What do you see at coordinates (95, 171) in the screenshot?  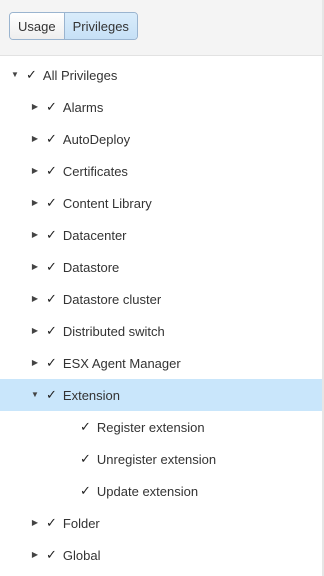 I see `tree-node-label: Certificates` at bounding box center [95, 171].